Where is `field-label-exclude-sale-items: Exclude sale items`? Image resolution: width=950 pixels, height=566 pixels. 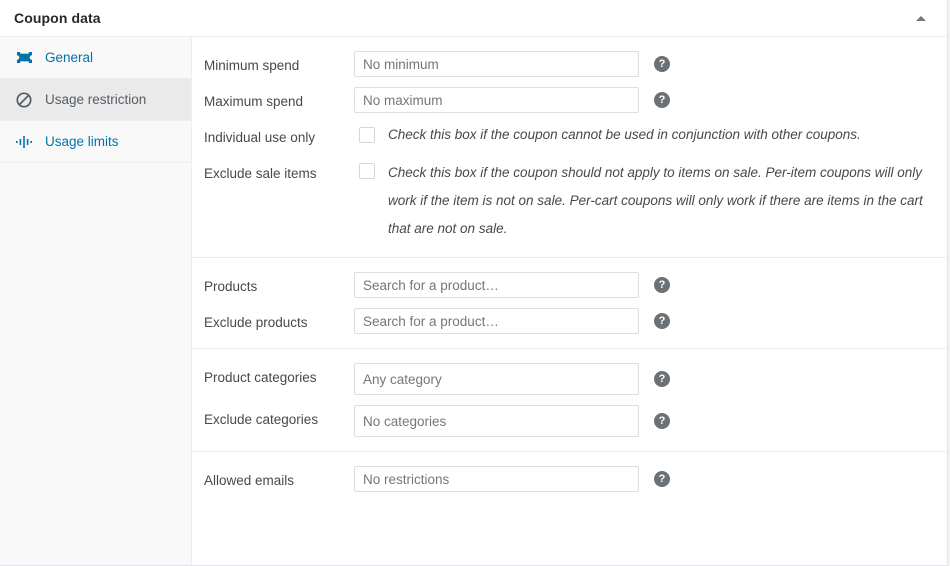
field-label-exclude-sale-items: Exclude sale items is located at coordinates (260, 173).